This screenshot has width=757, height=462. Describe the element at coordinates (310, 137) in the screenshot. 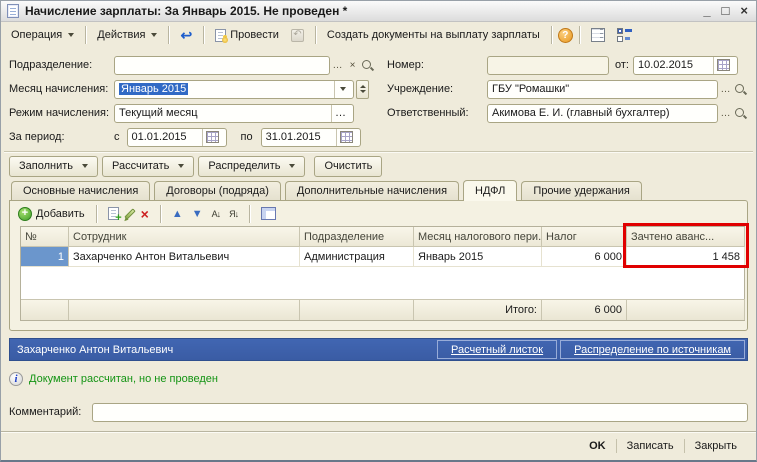

I see `period-to-field: 31.01.2015` at that location.